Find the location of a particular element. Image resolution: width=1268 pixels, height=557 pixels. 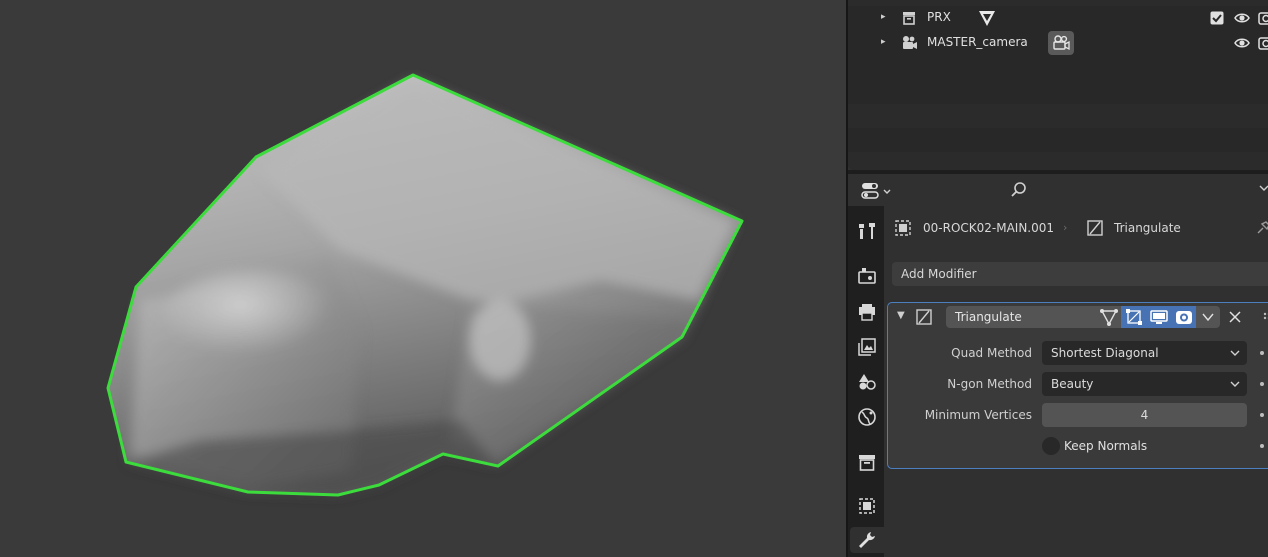

keep-normals-row: Keep Normals is located at coordinates (1078, 446).